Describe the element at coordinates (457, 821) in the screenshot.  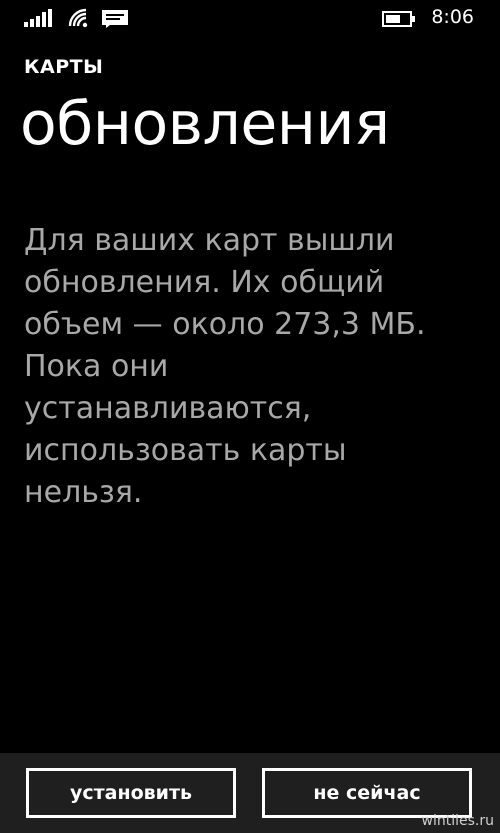
I see `watermark: wintiles.ru` at that location.